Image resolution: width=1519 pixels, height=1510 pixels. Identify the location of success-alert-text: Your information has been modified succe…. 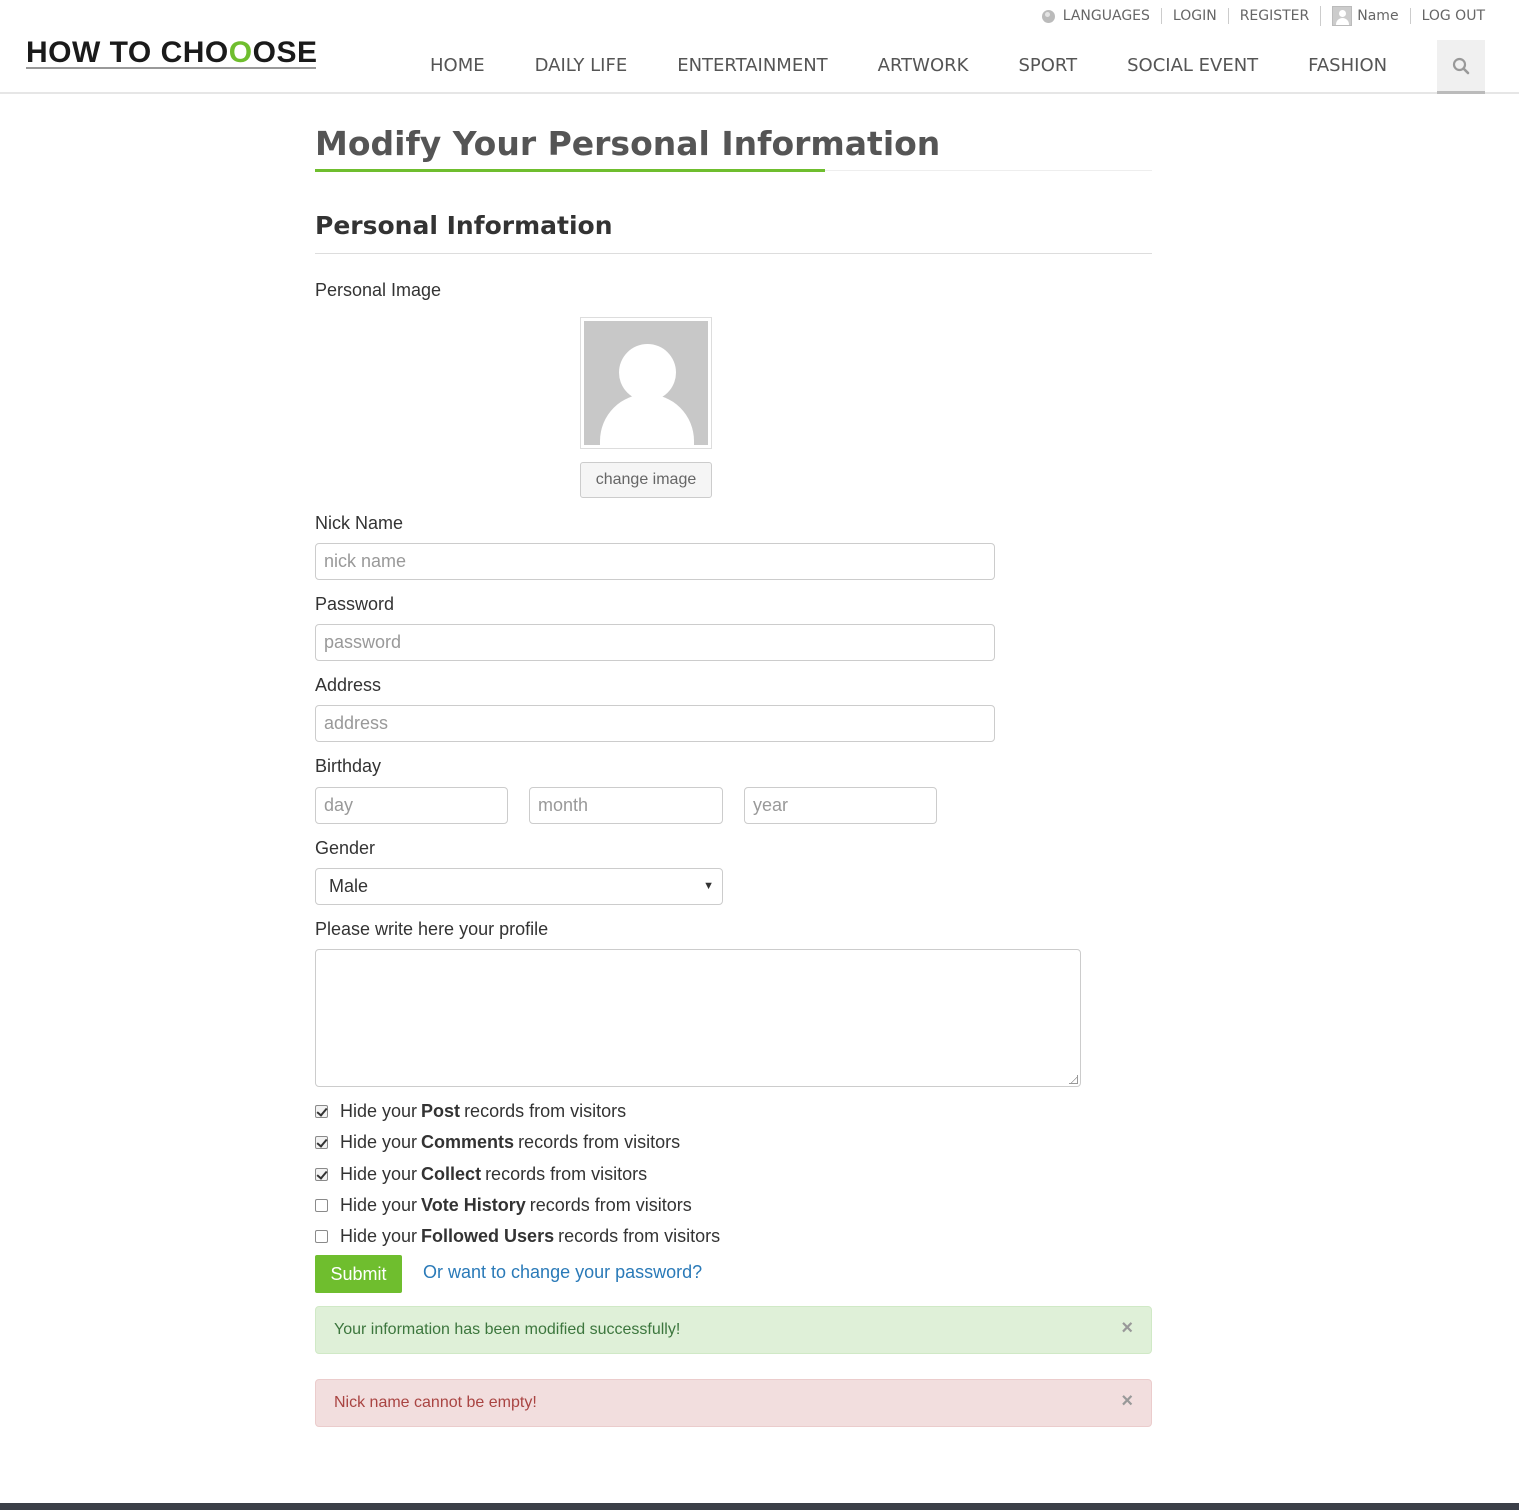
(507, 1329).